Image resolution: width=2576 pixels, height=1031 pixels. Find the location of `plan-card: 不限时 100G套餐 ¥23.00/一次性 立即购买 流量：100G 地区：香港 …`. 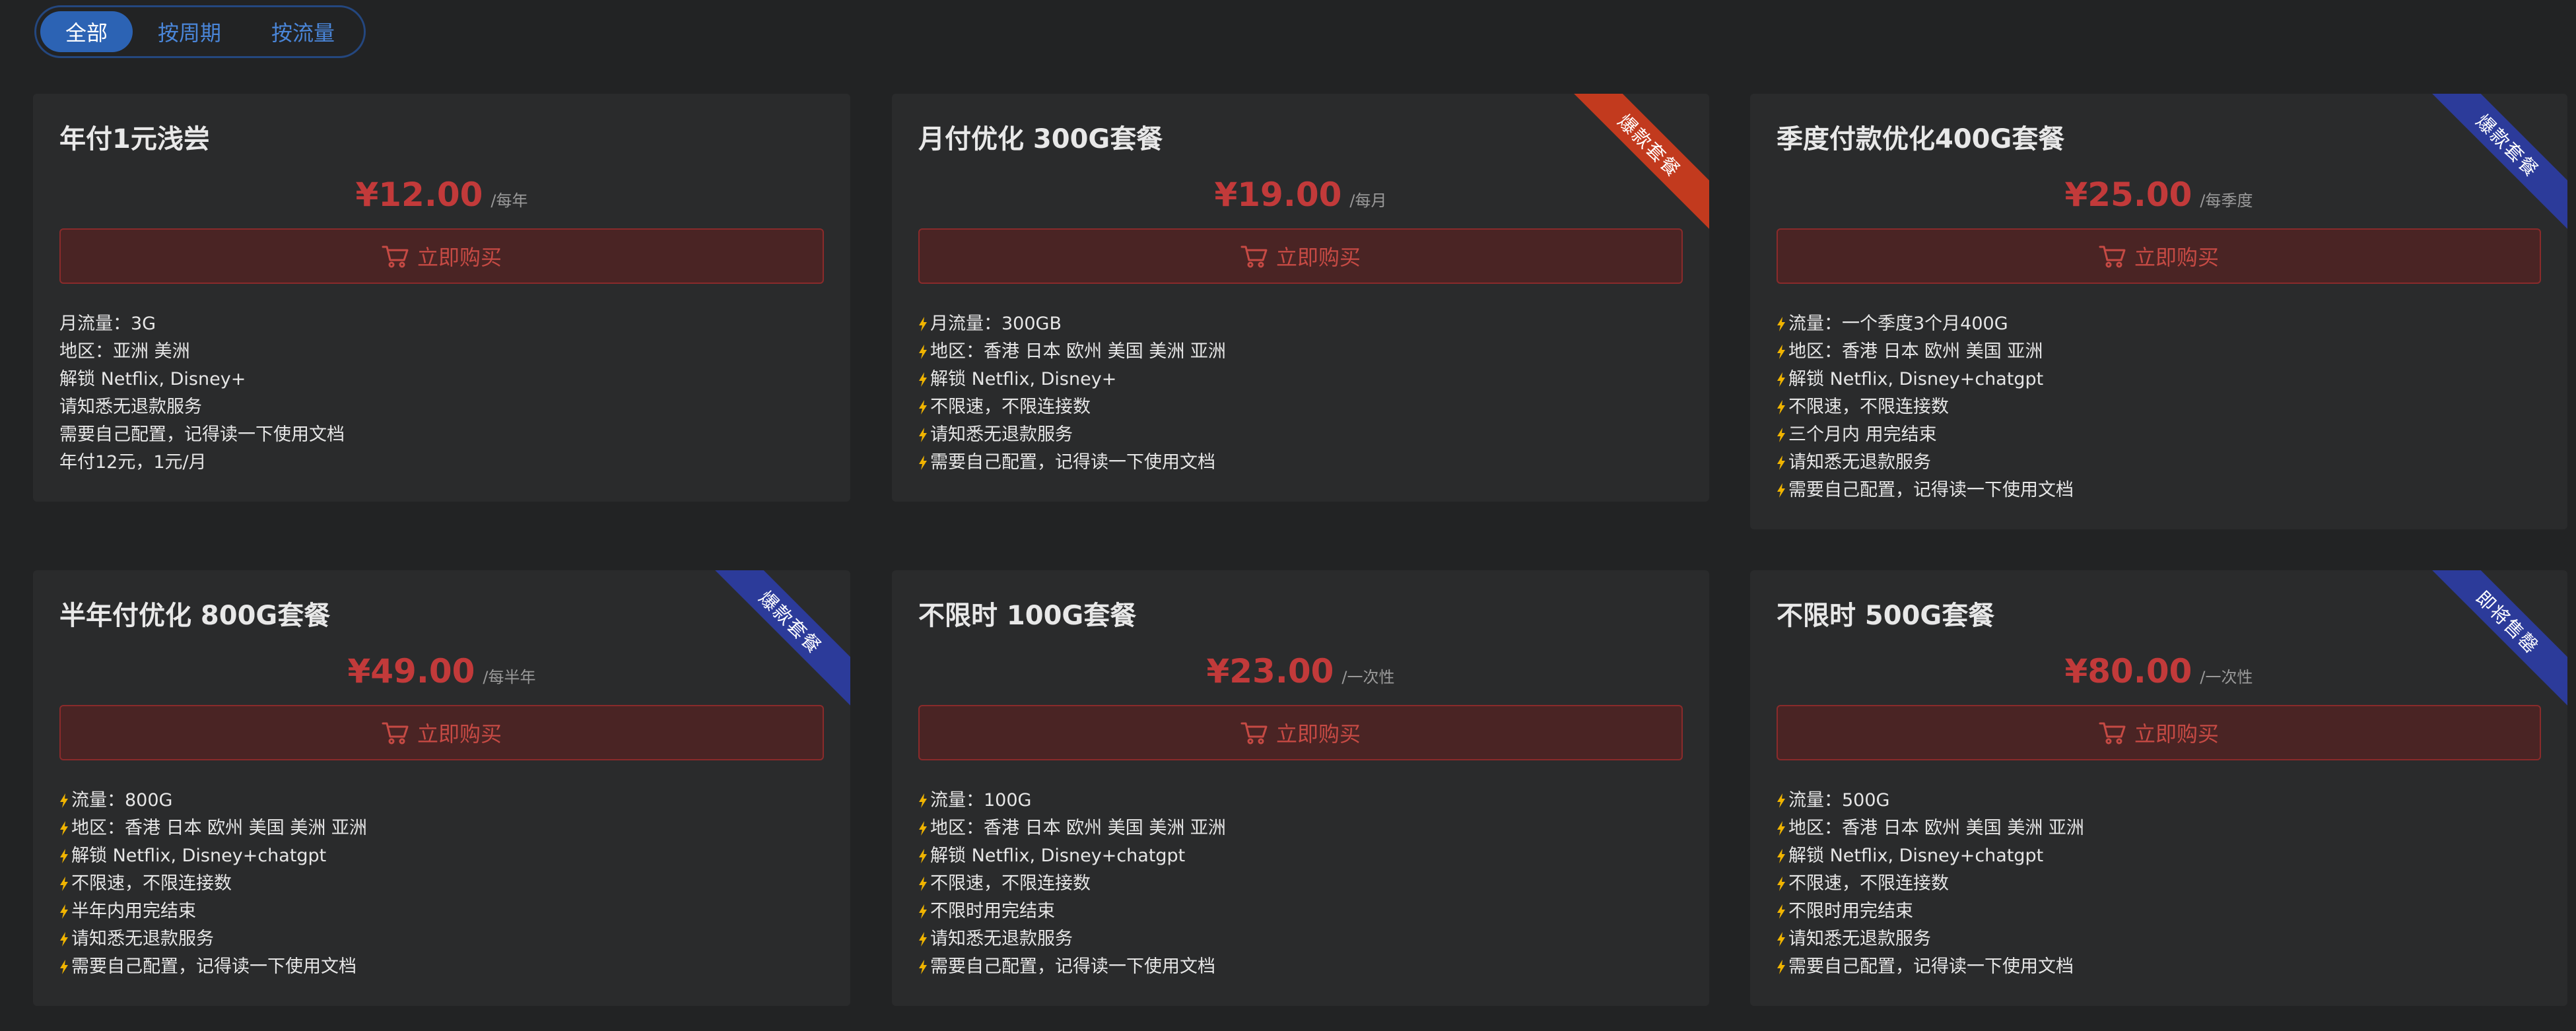

plan-card: 不限时 100G套餐 ¥23.00/一次性 立即购买 流量：100G 地区：香港 … is located at coordinates (1300, 788).